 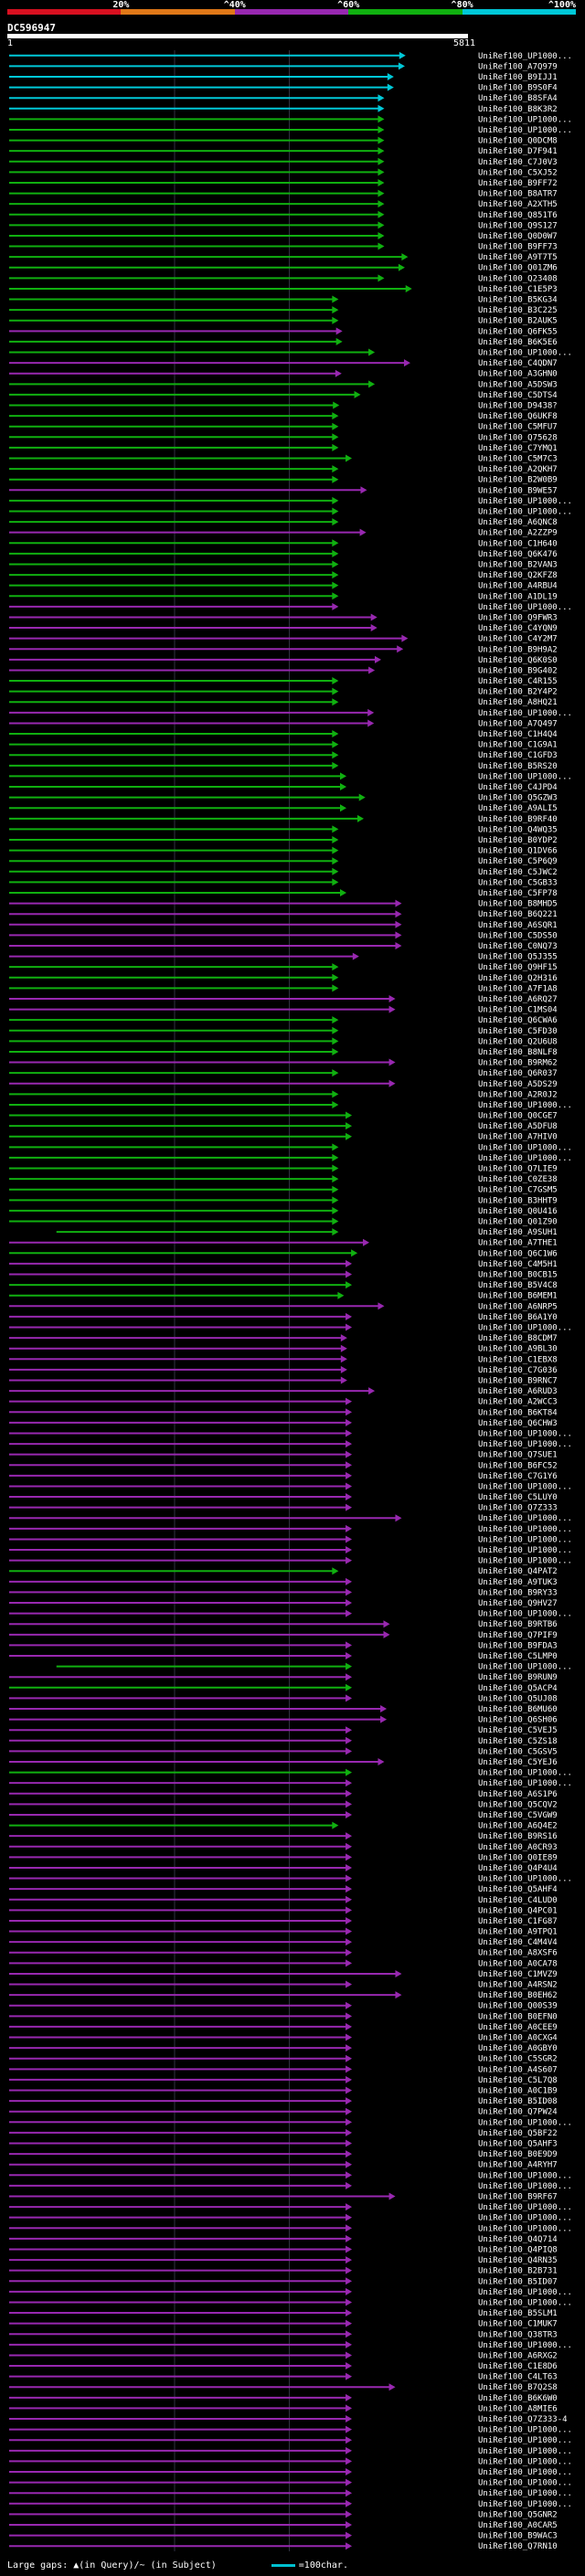 I want to click on hit-label: UniRef100_A5DSW3, so click(x=518, y=384).